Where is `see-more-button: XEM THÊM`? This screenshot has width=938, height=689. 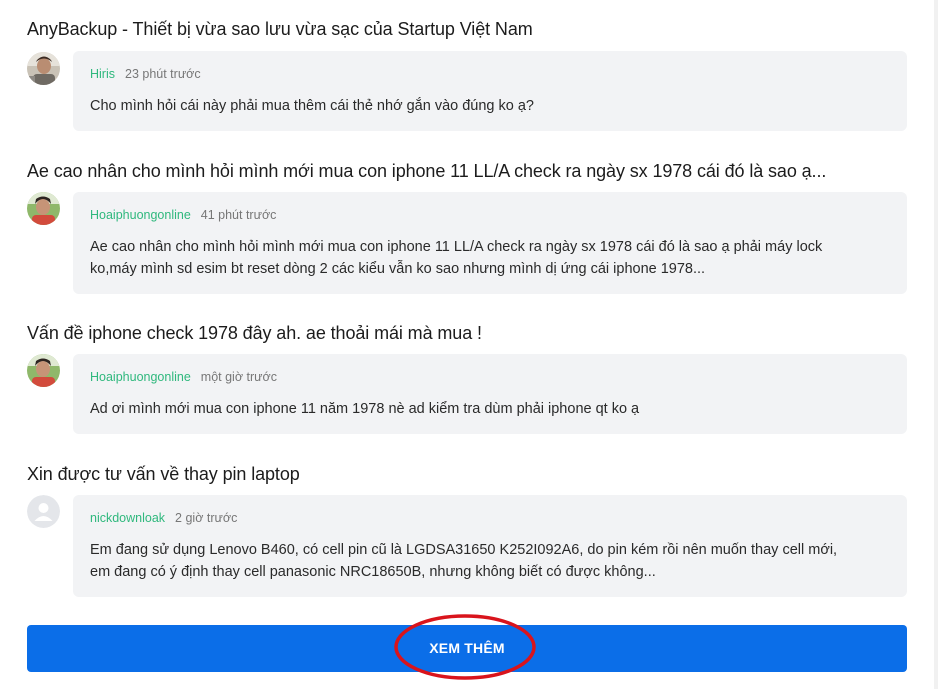
see-more-button: XEM THÊM is located at coordinates (467, 648).